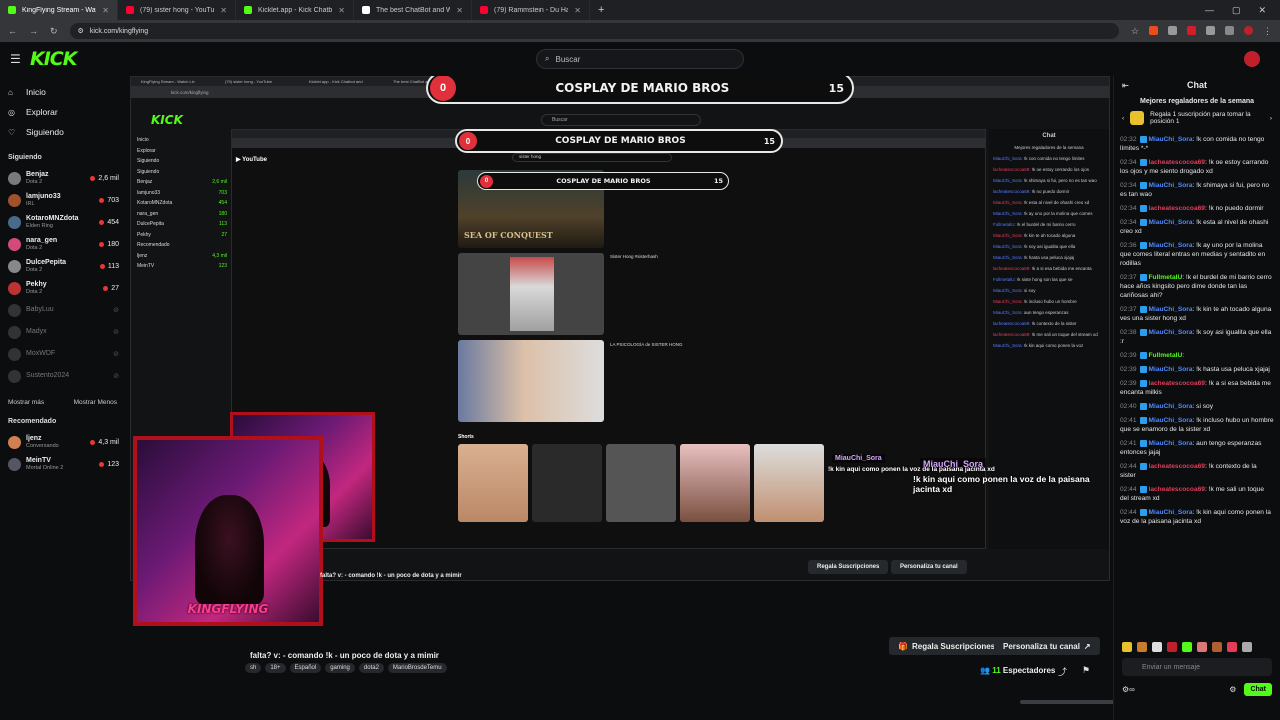  Describe the element at coordinates (26, 402) in the screenshot. I see `show-more-button: Mostrar más` at that location.